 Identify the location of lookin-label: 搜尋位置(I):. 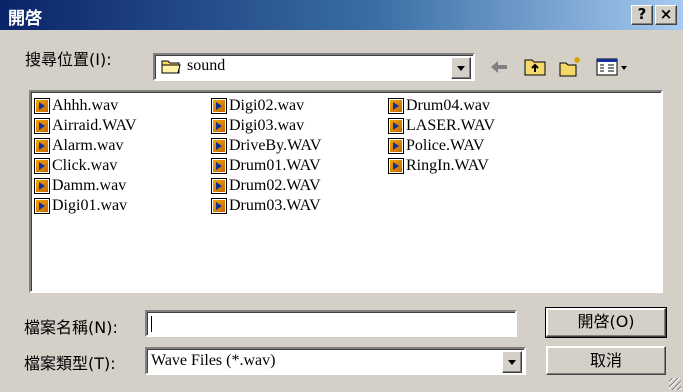
(68, 59).